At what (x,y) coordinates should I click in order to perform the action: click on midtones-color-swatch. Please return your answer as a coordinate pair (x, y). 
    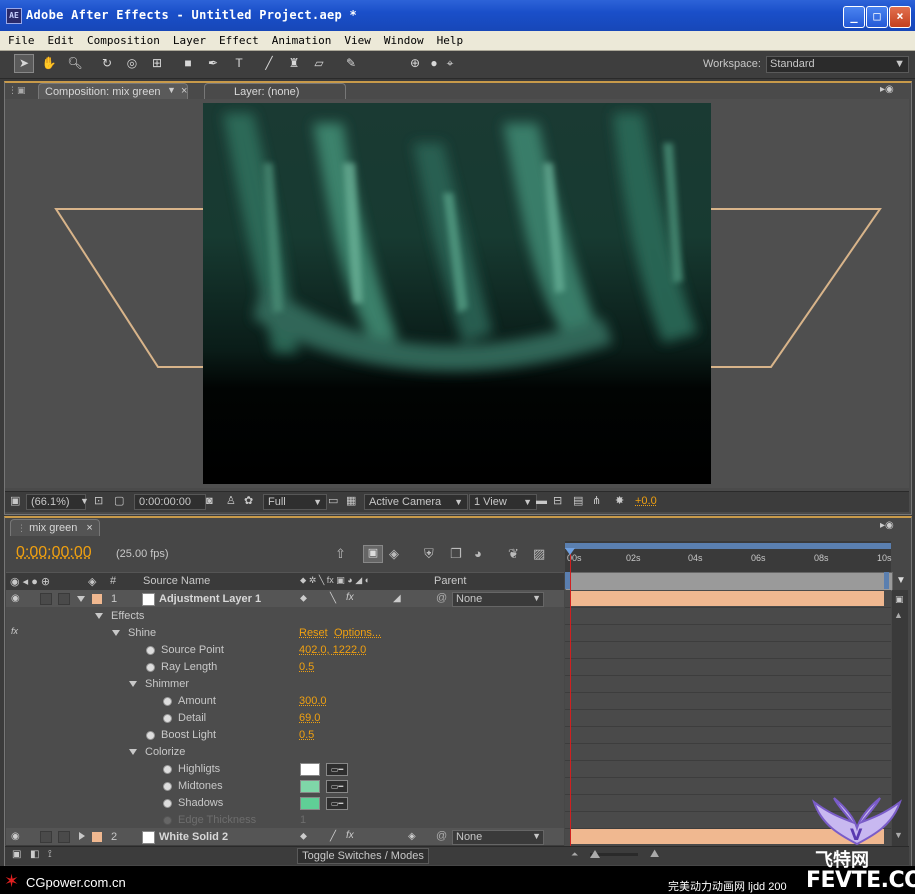
    Looking at the image, I should click on (310, 786).